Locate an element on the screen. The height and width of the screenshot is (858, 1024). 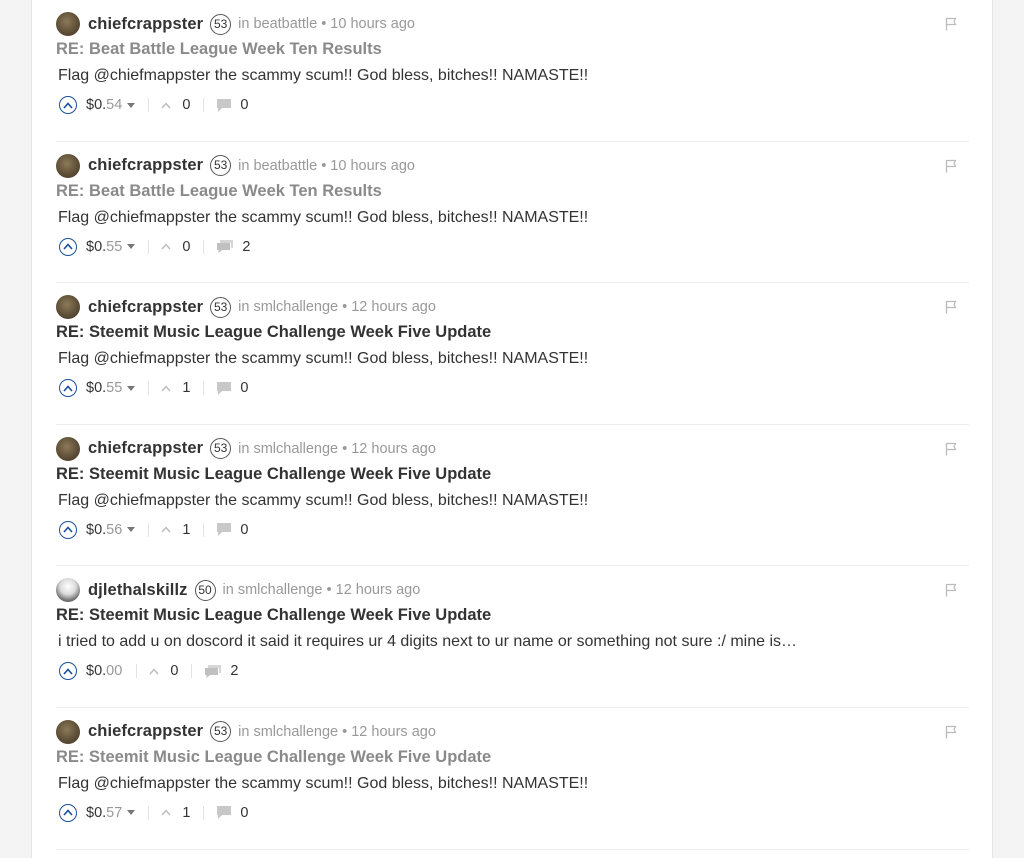
reputation-badge: 53 is located at coordinates (221, 732).